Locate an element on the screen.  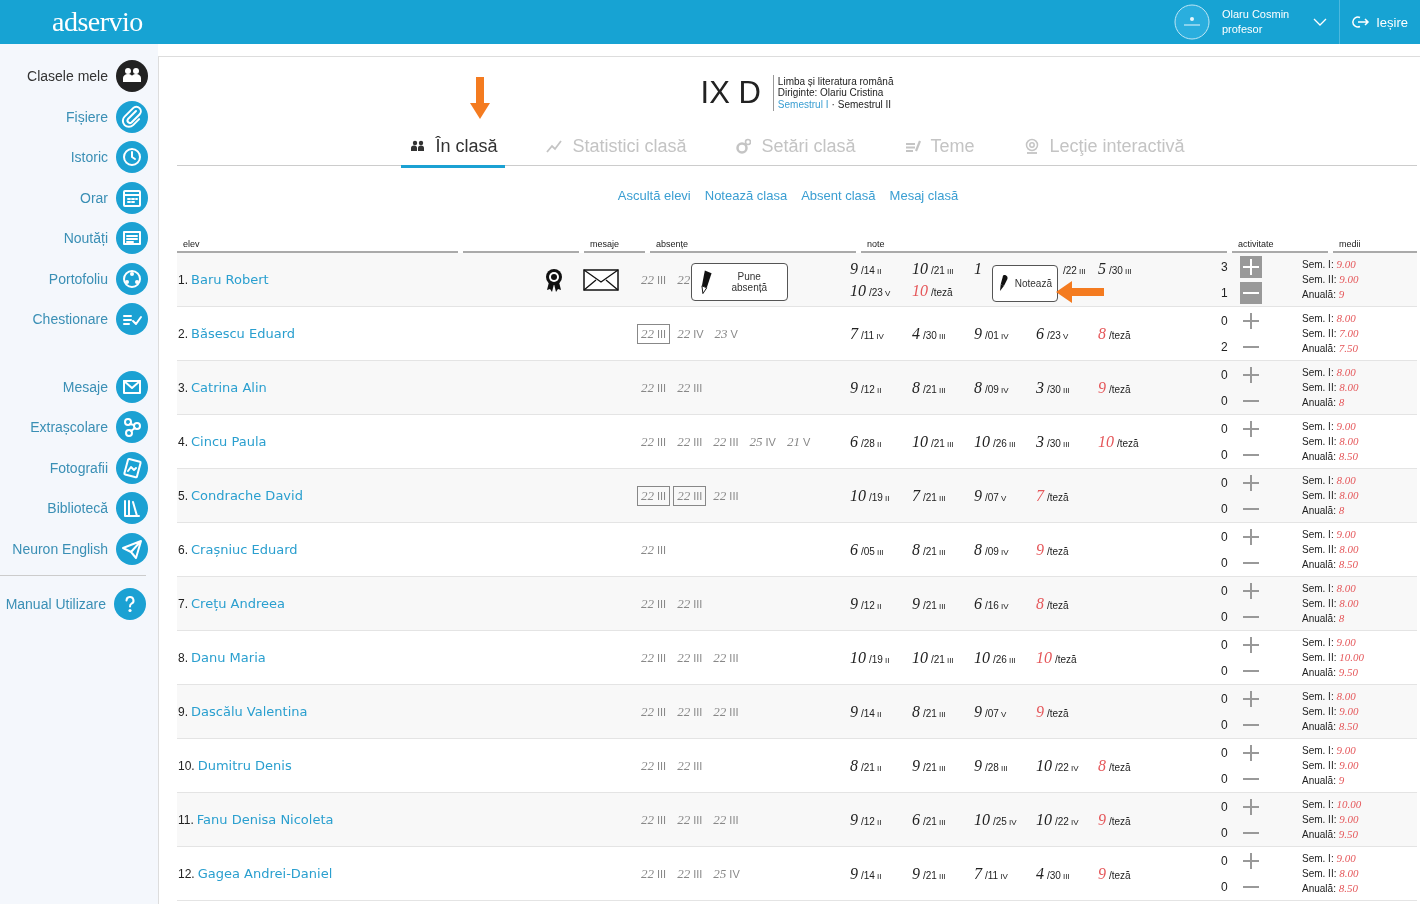
grade: 9 /28 III is located at coordinates (991, 765).